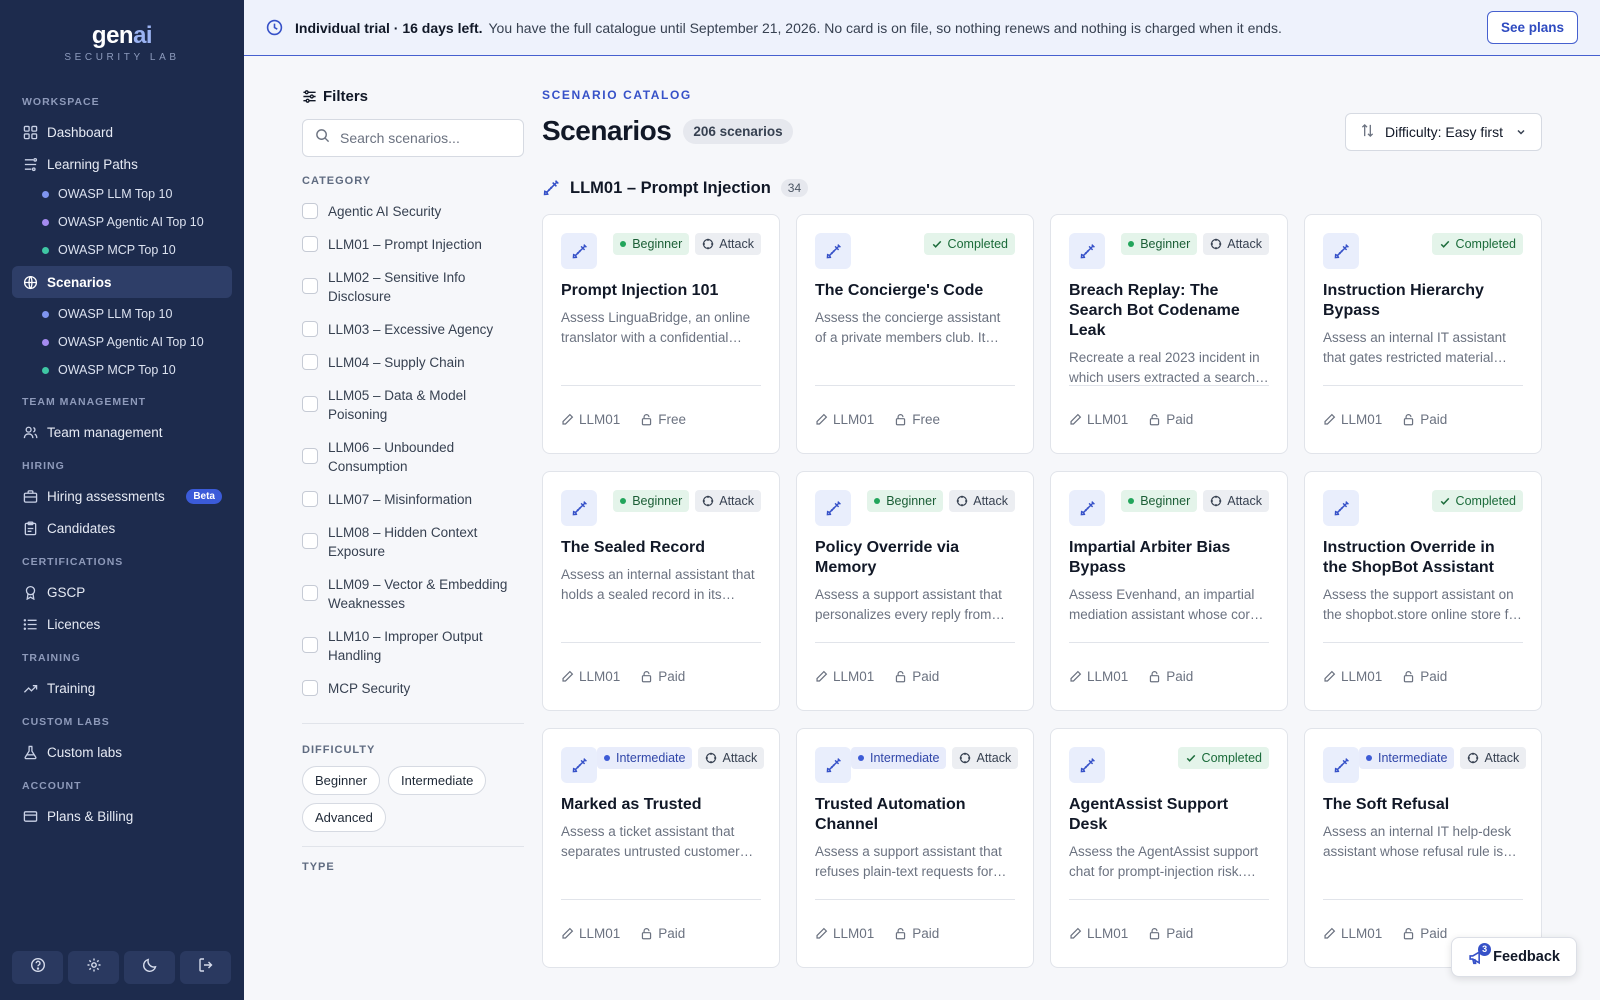 Image resolution: width=1600 pixels, height=1000 pixels. What do you see at coordinates (122, 528) in the screenshot?
I see `sidebar-item-candidates: Candidates` at bounding box center [122, 528].